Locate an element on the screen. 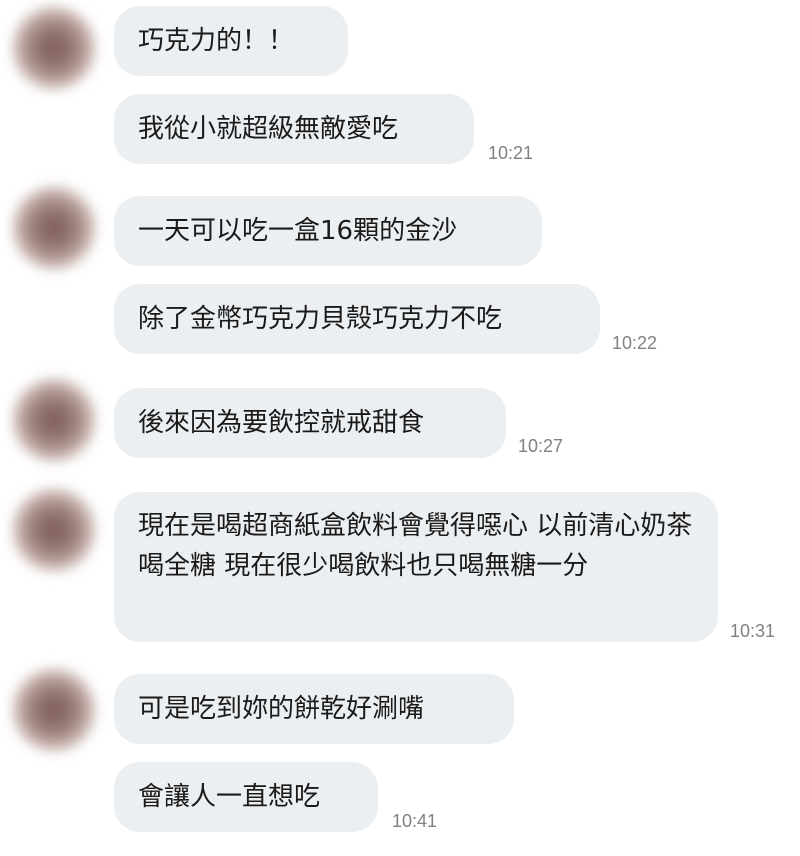 Image resolution: width=800 pixels, height=856 pixels. message-timestamp: 10:22 is located at coordinates (635, 343).